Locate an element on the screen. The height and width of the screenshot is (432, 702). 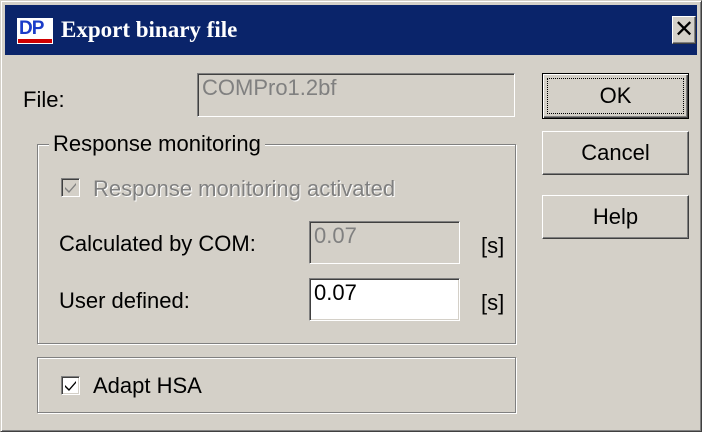
cancel-button-label: Cancel is located at coordinates (615, 152).